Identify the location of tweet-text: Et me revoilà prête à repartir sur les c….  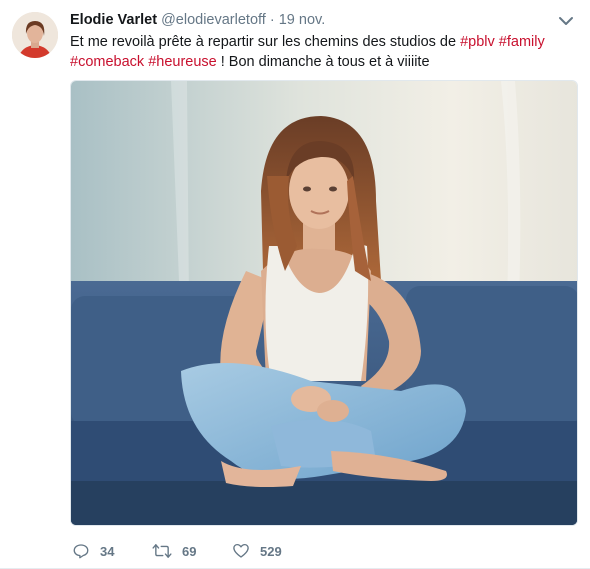
(320, 52).